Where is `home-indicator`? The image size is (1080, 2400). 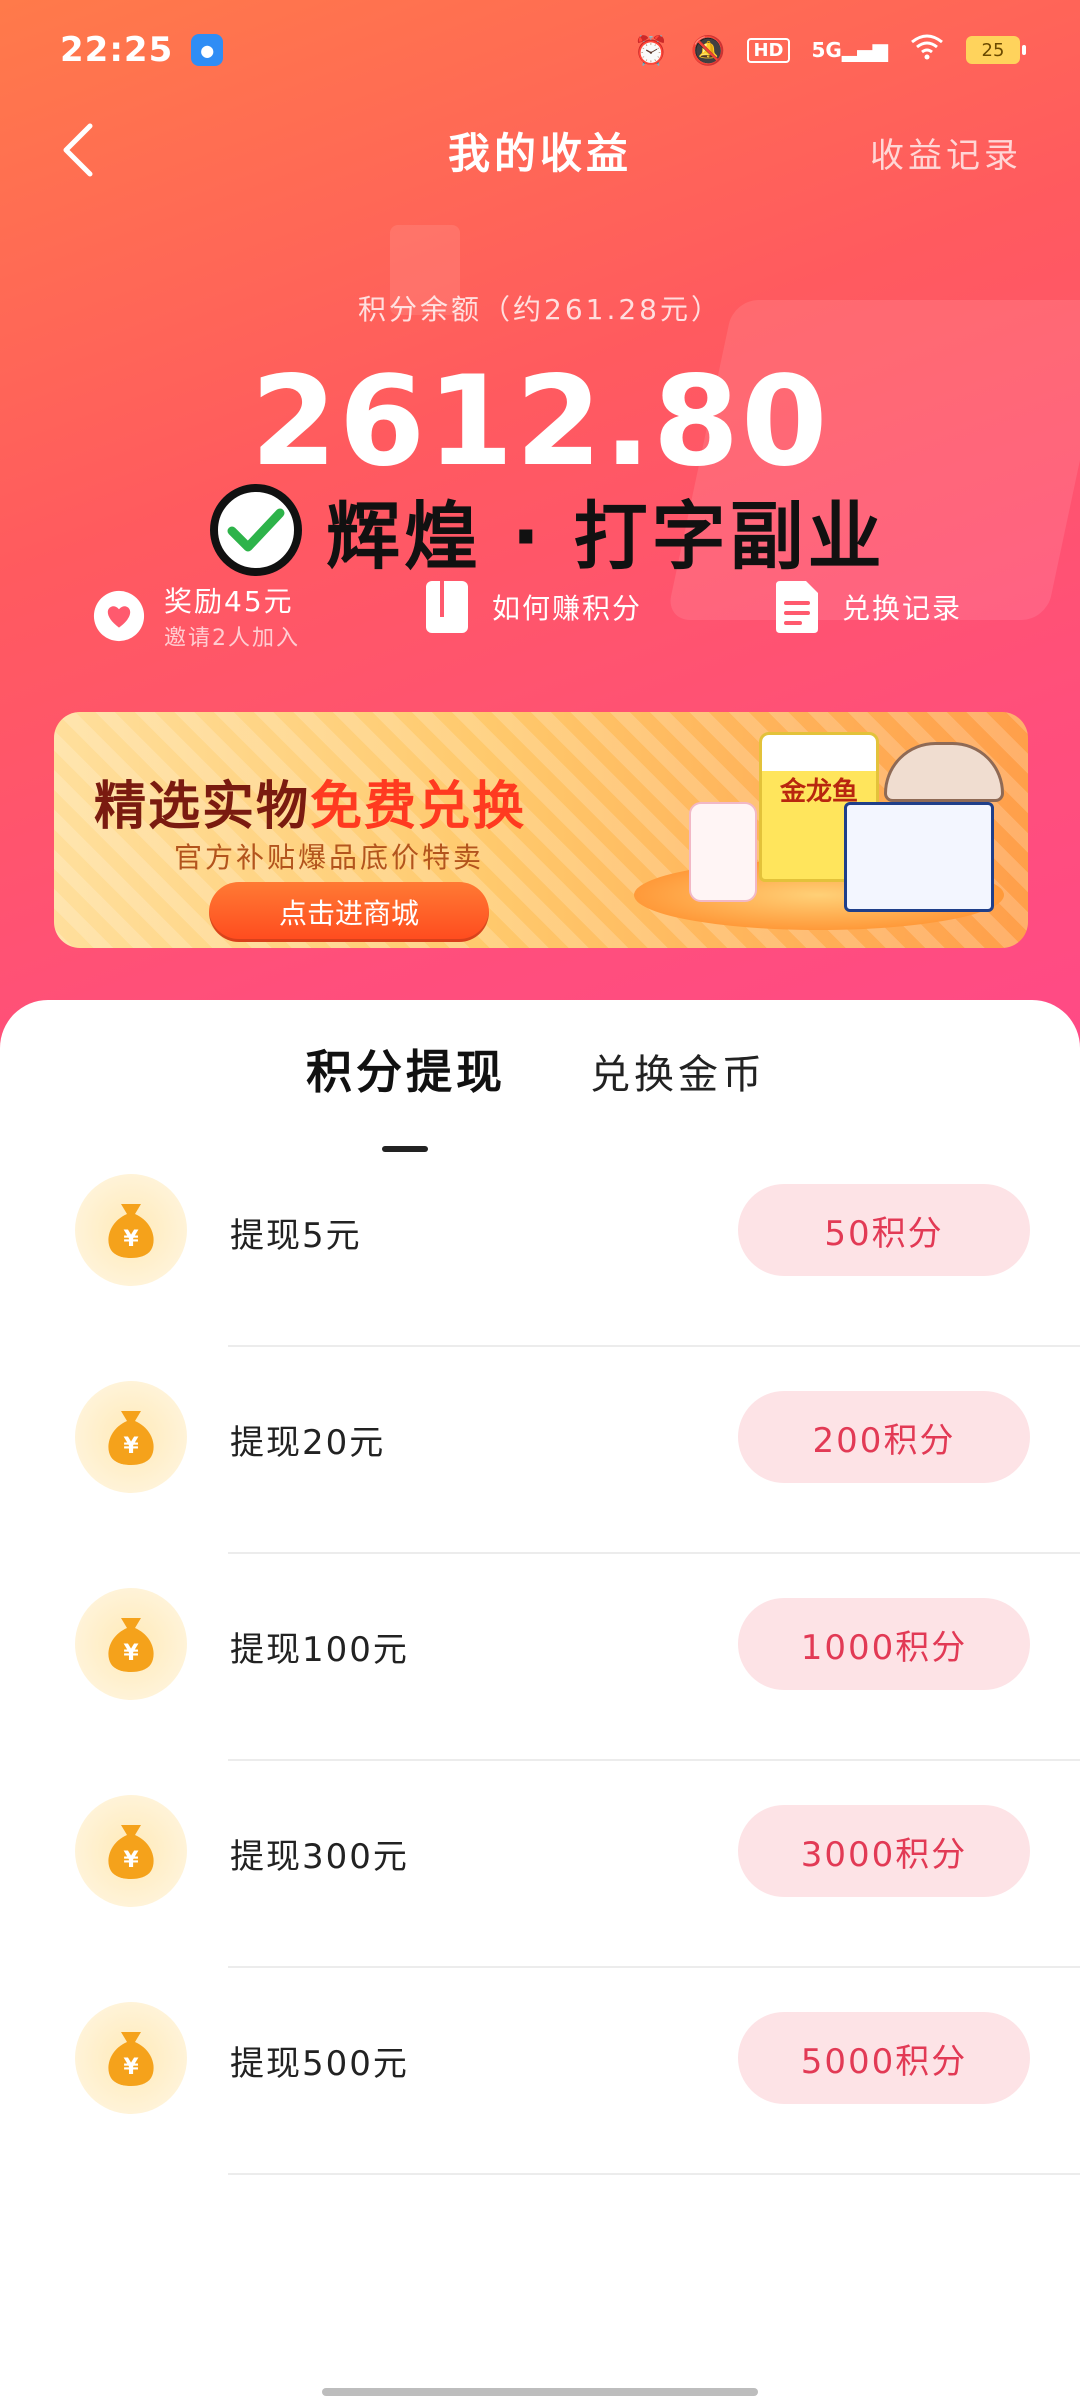 home-indicator is located at coordinates (540, 2392).